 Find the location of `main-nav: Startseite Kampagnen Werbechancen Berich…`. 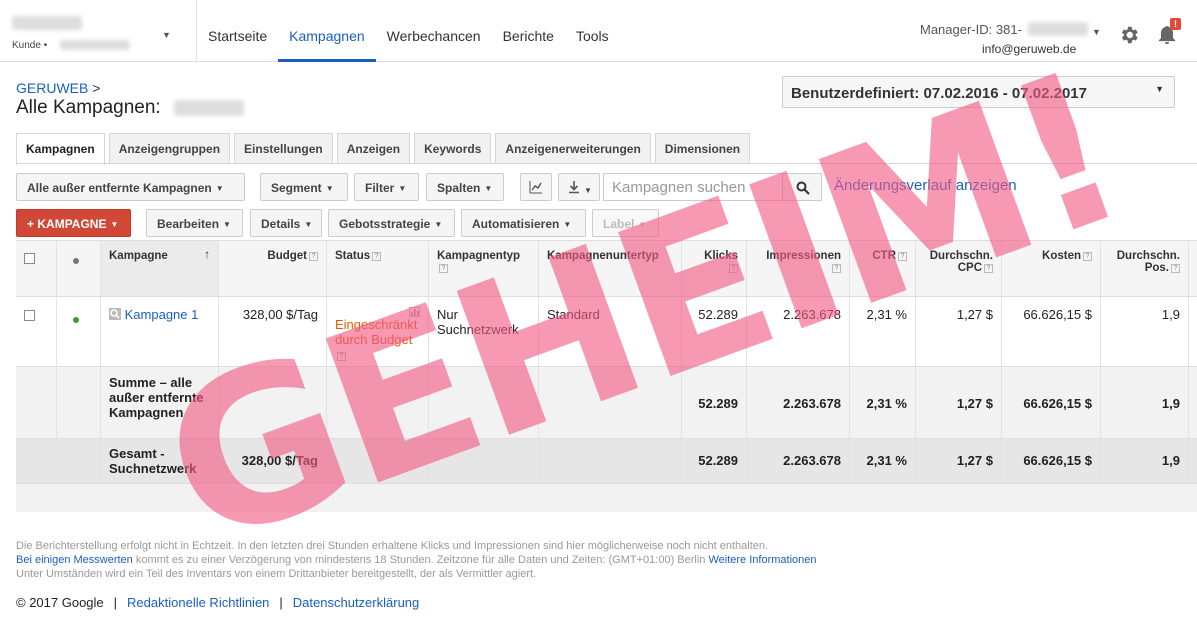

main-nav: Startseite Kampagnen Werbechancen Berich… is located at coordinates (408, 31).